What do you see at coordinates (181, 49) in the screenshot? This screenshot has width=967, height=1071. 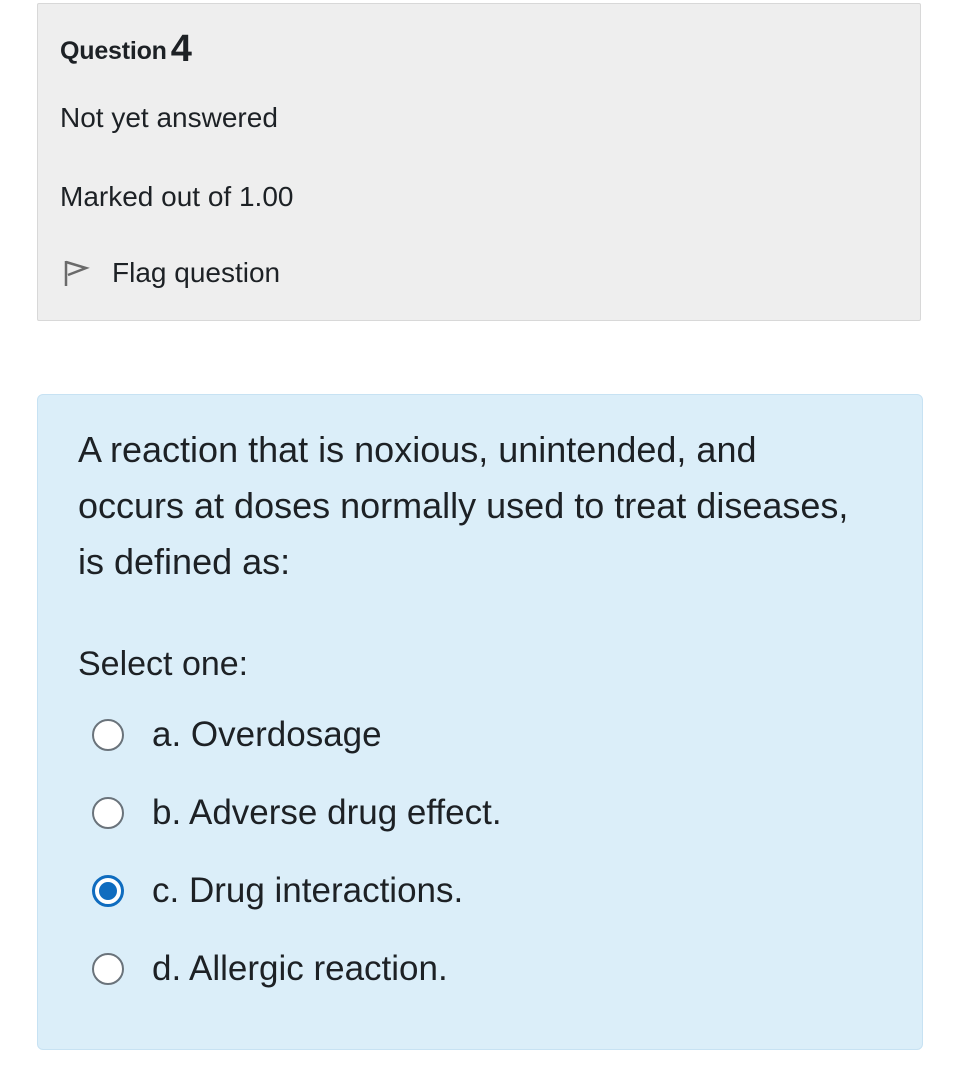 I see `question-number: 4` at bounding box center [181, 49].